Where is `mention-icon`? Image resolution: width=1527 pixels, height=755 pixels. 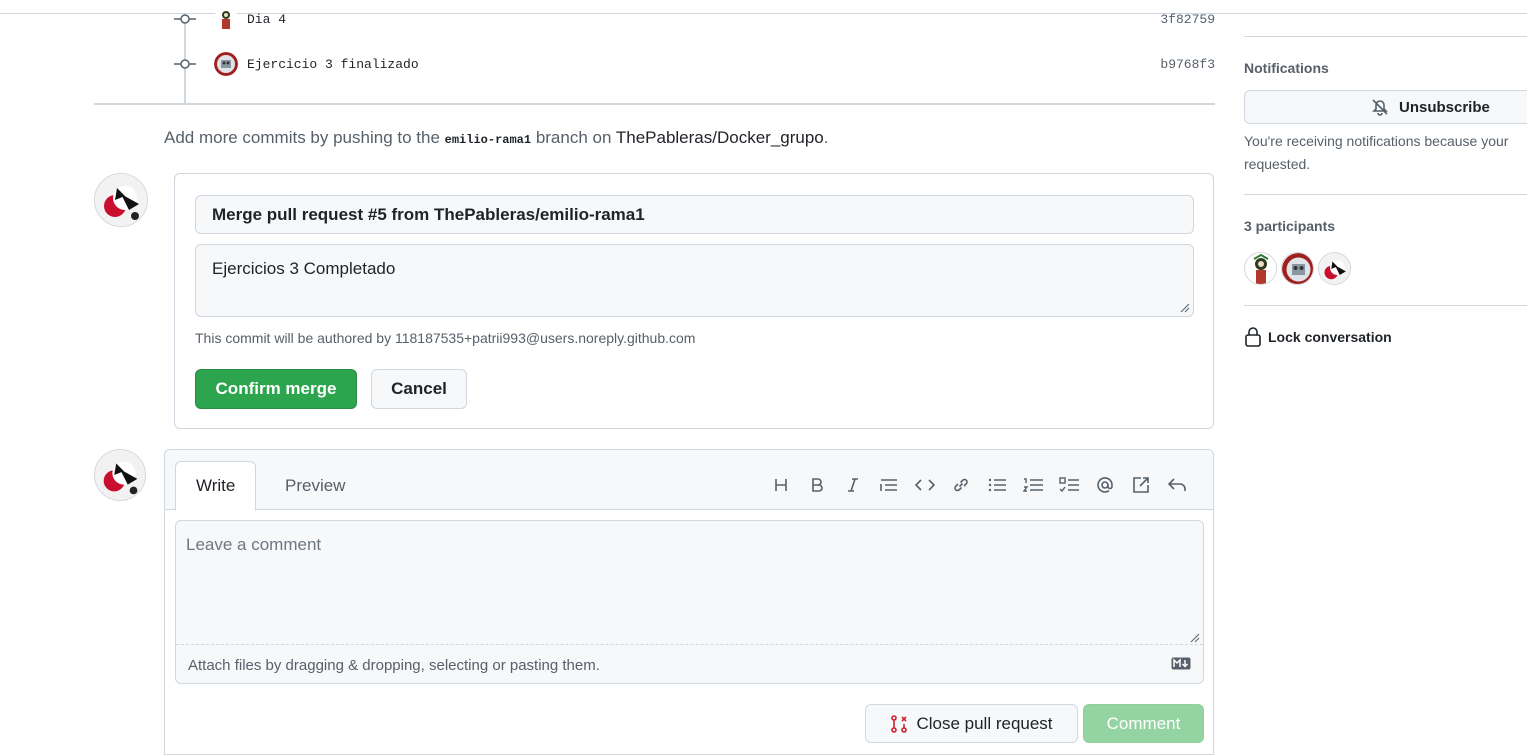 mention-icon is located at coordinates (1105, 485).